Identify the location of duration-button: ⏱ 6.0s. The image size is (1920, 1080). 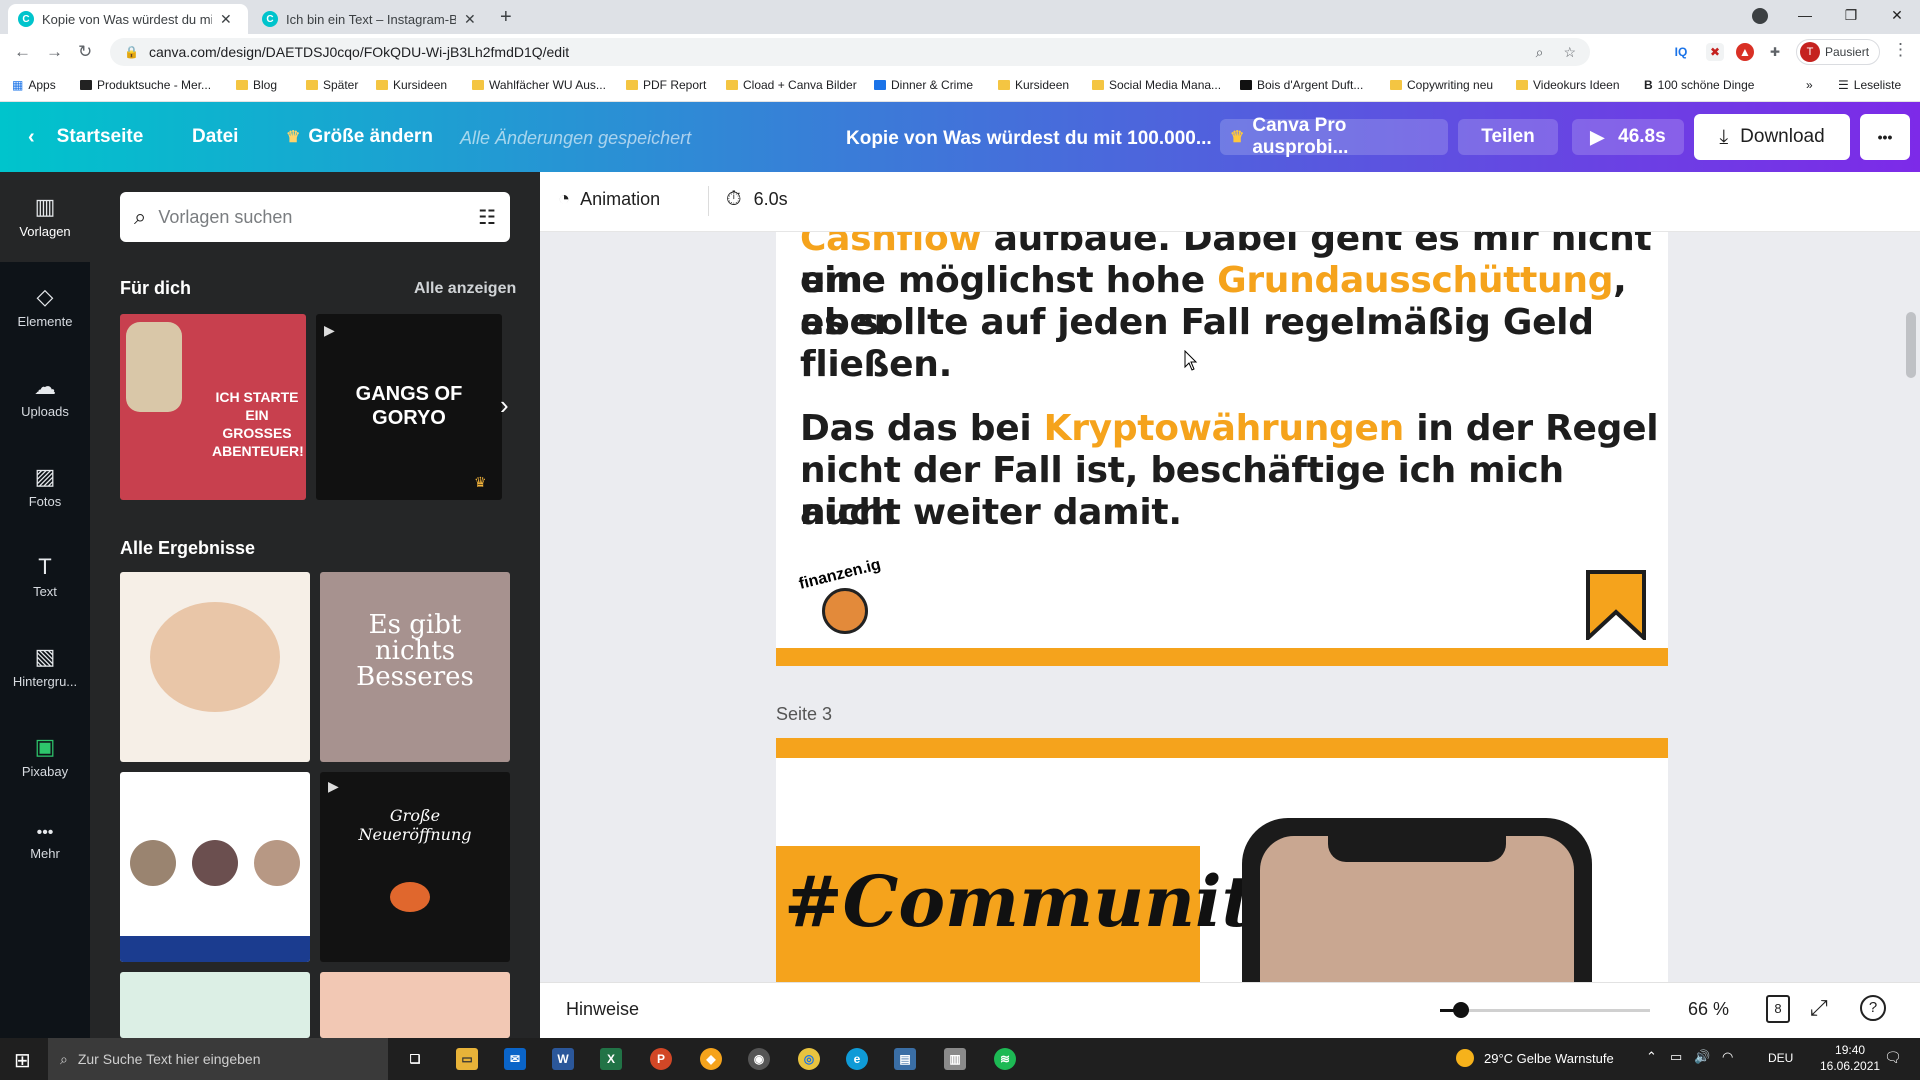
(757, 199).